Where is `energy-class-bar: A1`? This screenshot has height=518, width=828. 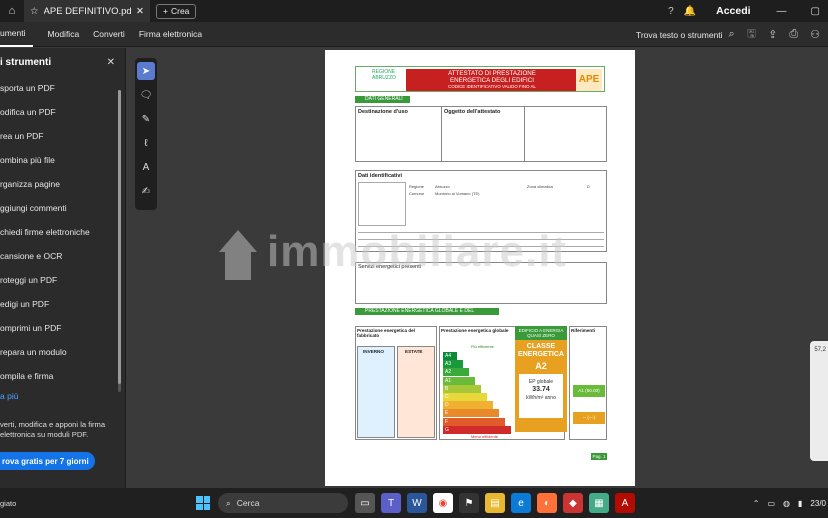 energy-class-bar: A1 is located at coordinates (459, 380).